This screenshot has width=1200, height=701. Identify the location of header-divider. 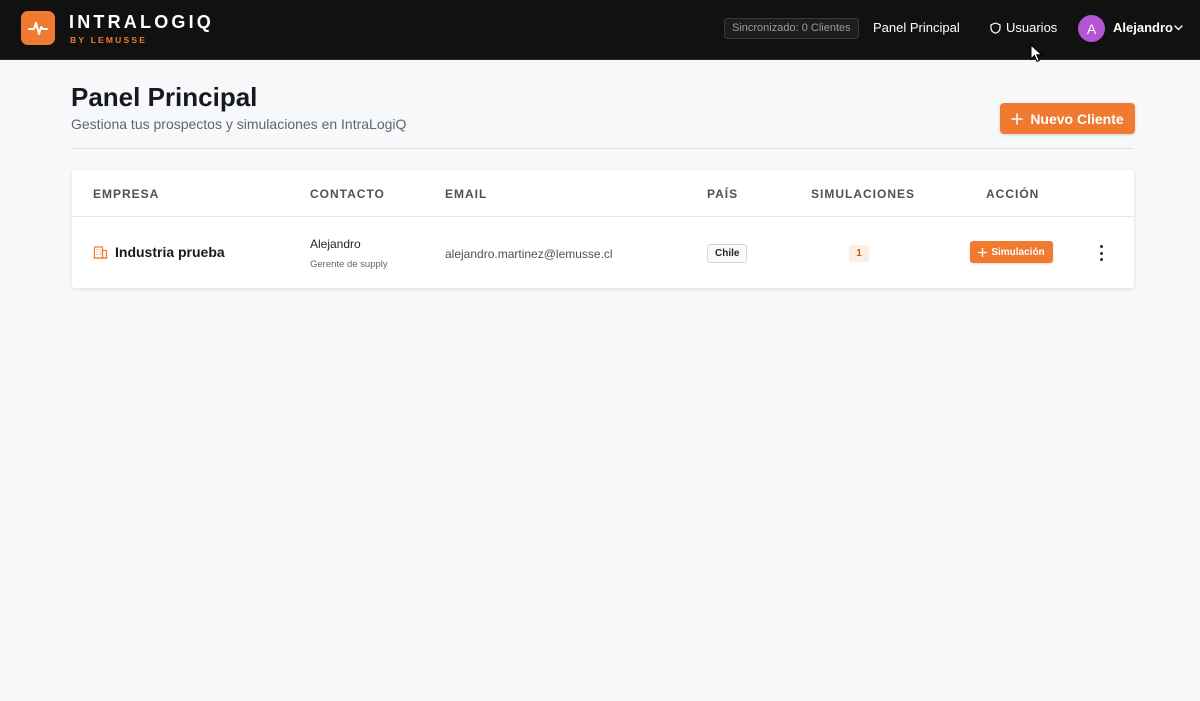
(602, 148).